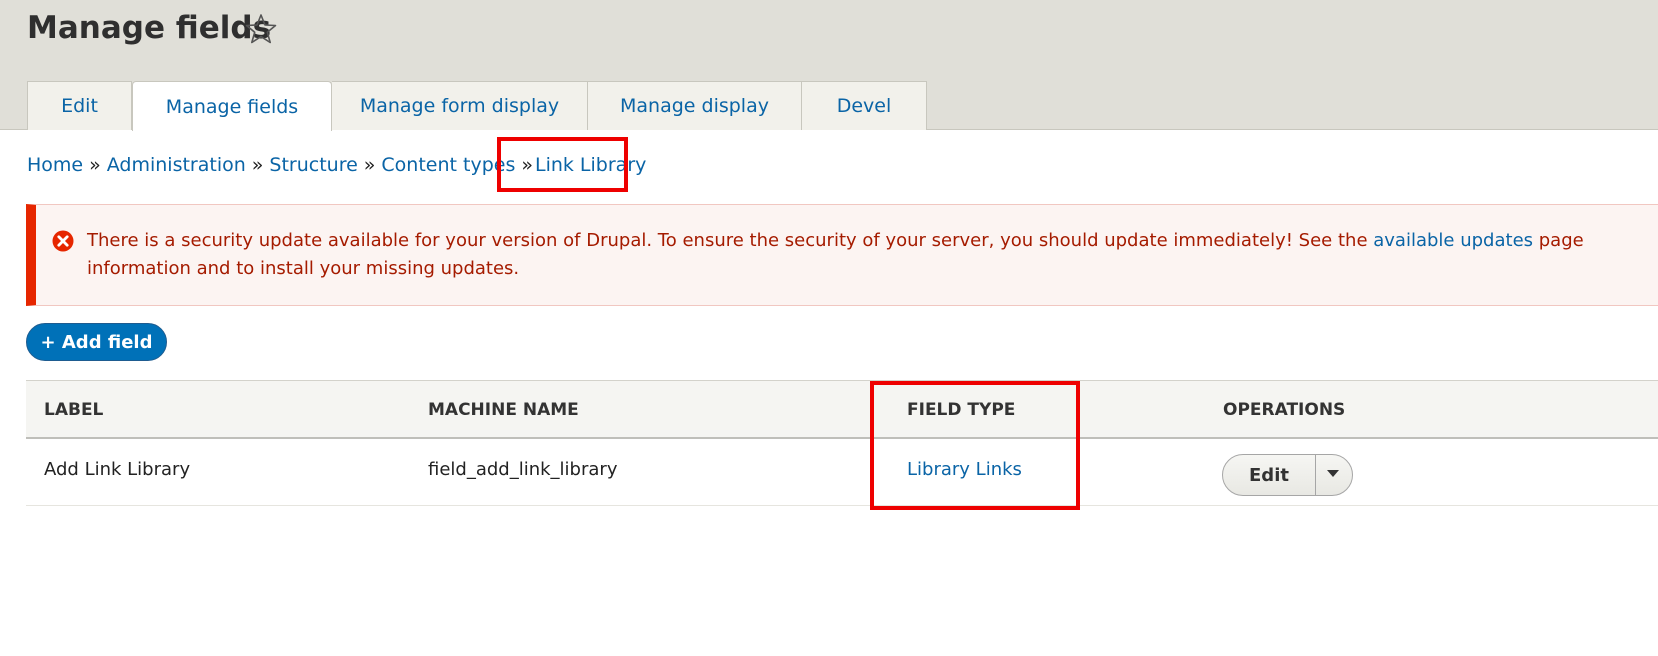  Describe the element at coordinates (448, 165) in the screenshot. I see `breadcrumb-content-types: Content types` at that location.